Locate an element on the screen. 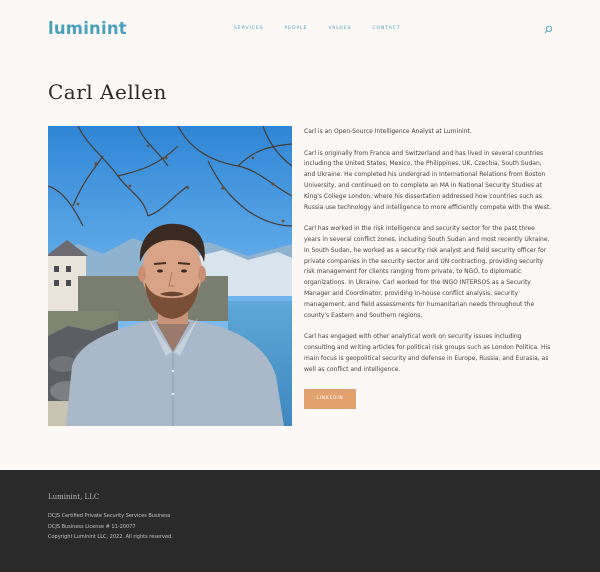  nav-services: SERVICES is located at coordinates (248, 28).